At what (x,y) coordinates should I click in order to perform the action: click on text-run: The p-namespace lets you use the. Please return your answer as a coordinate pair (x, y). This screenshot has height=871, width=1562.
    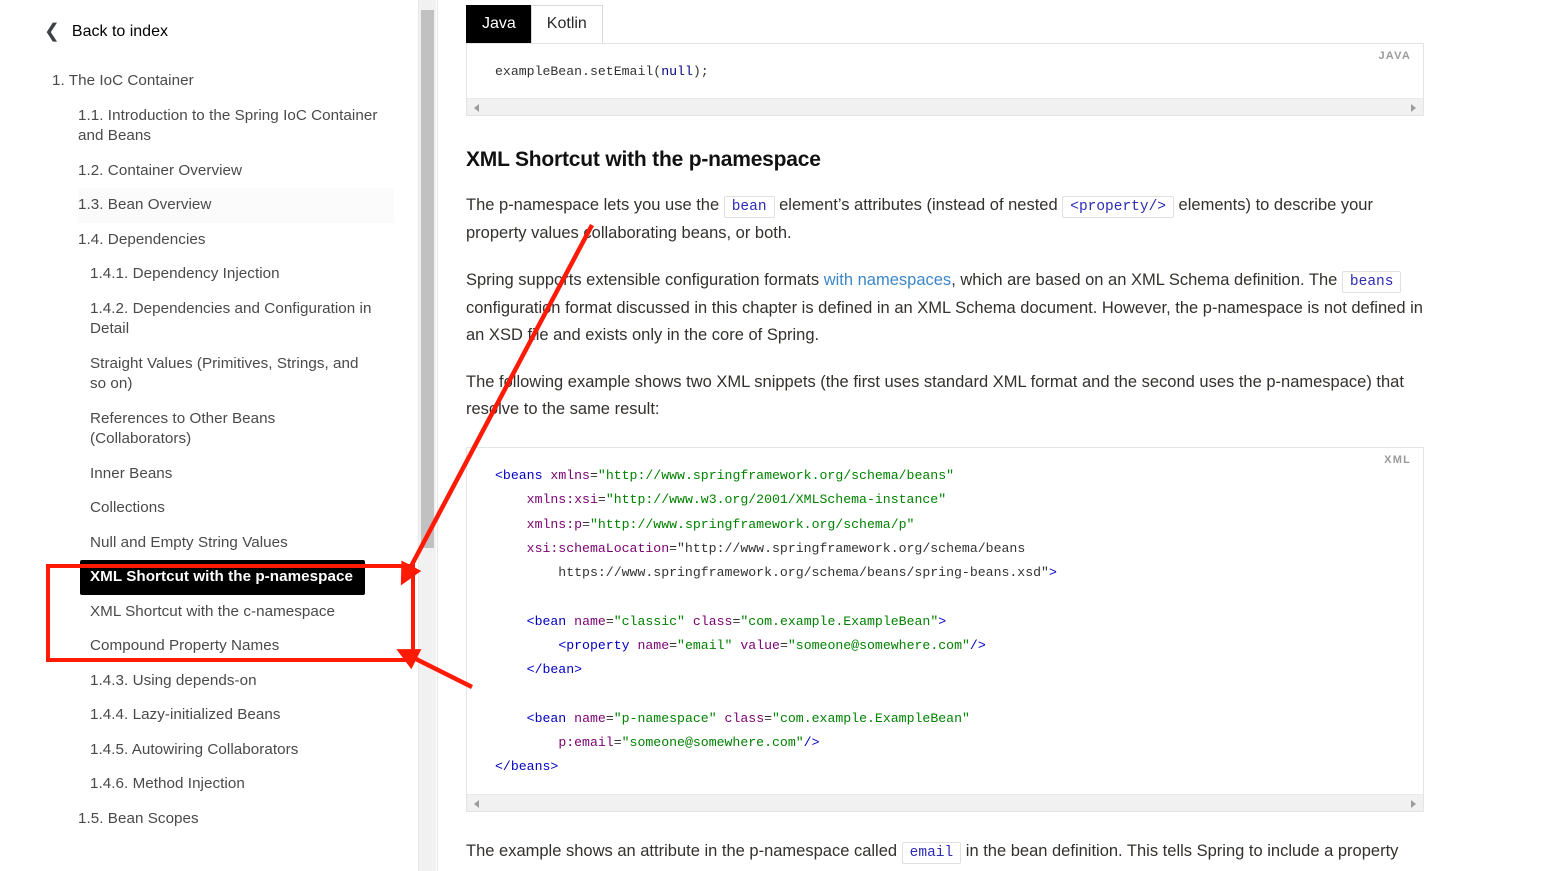
    Looking at the image, I should click on (595, 205).